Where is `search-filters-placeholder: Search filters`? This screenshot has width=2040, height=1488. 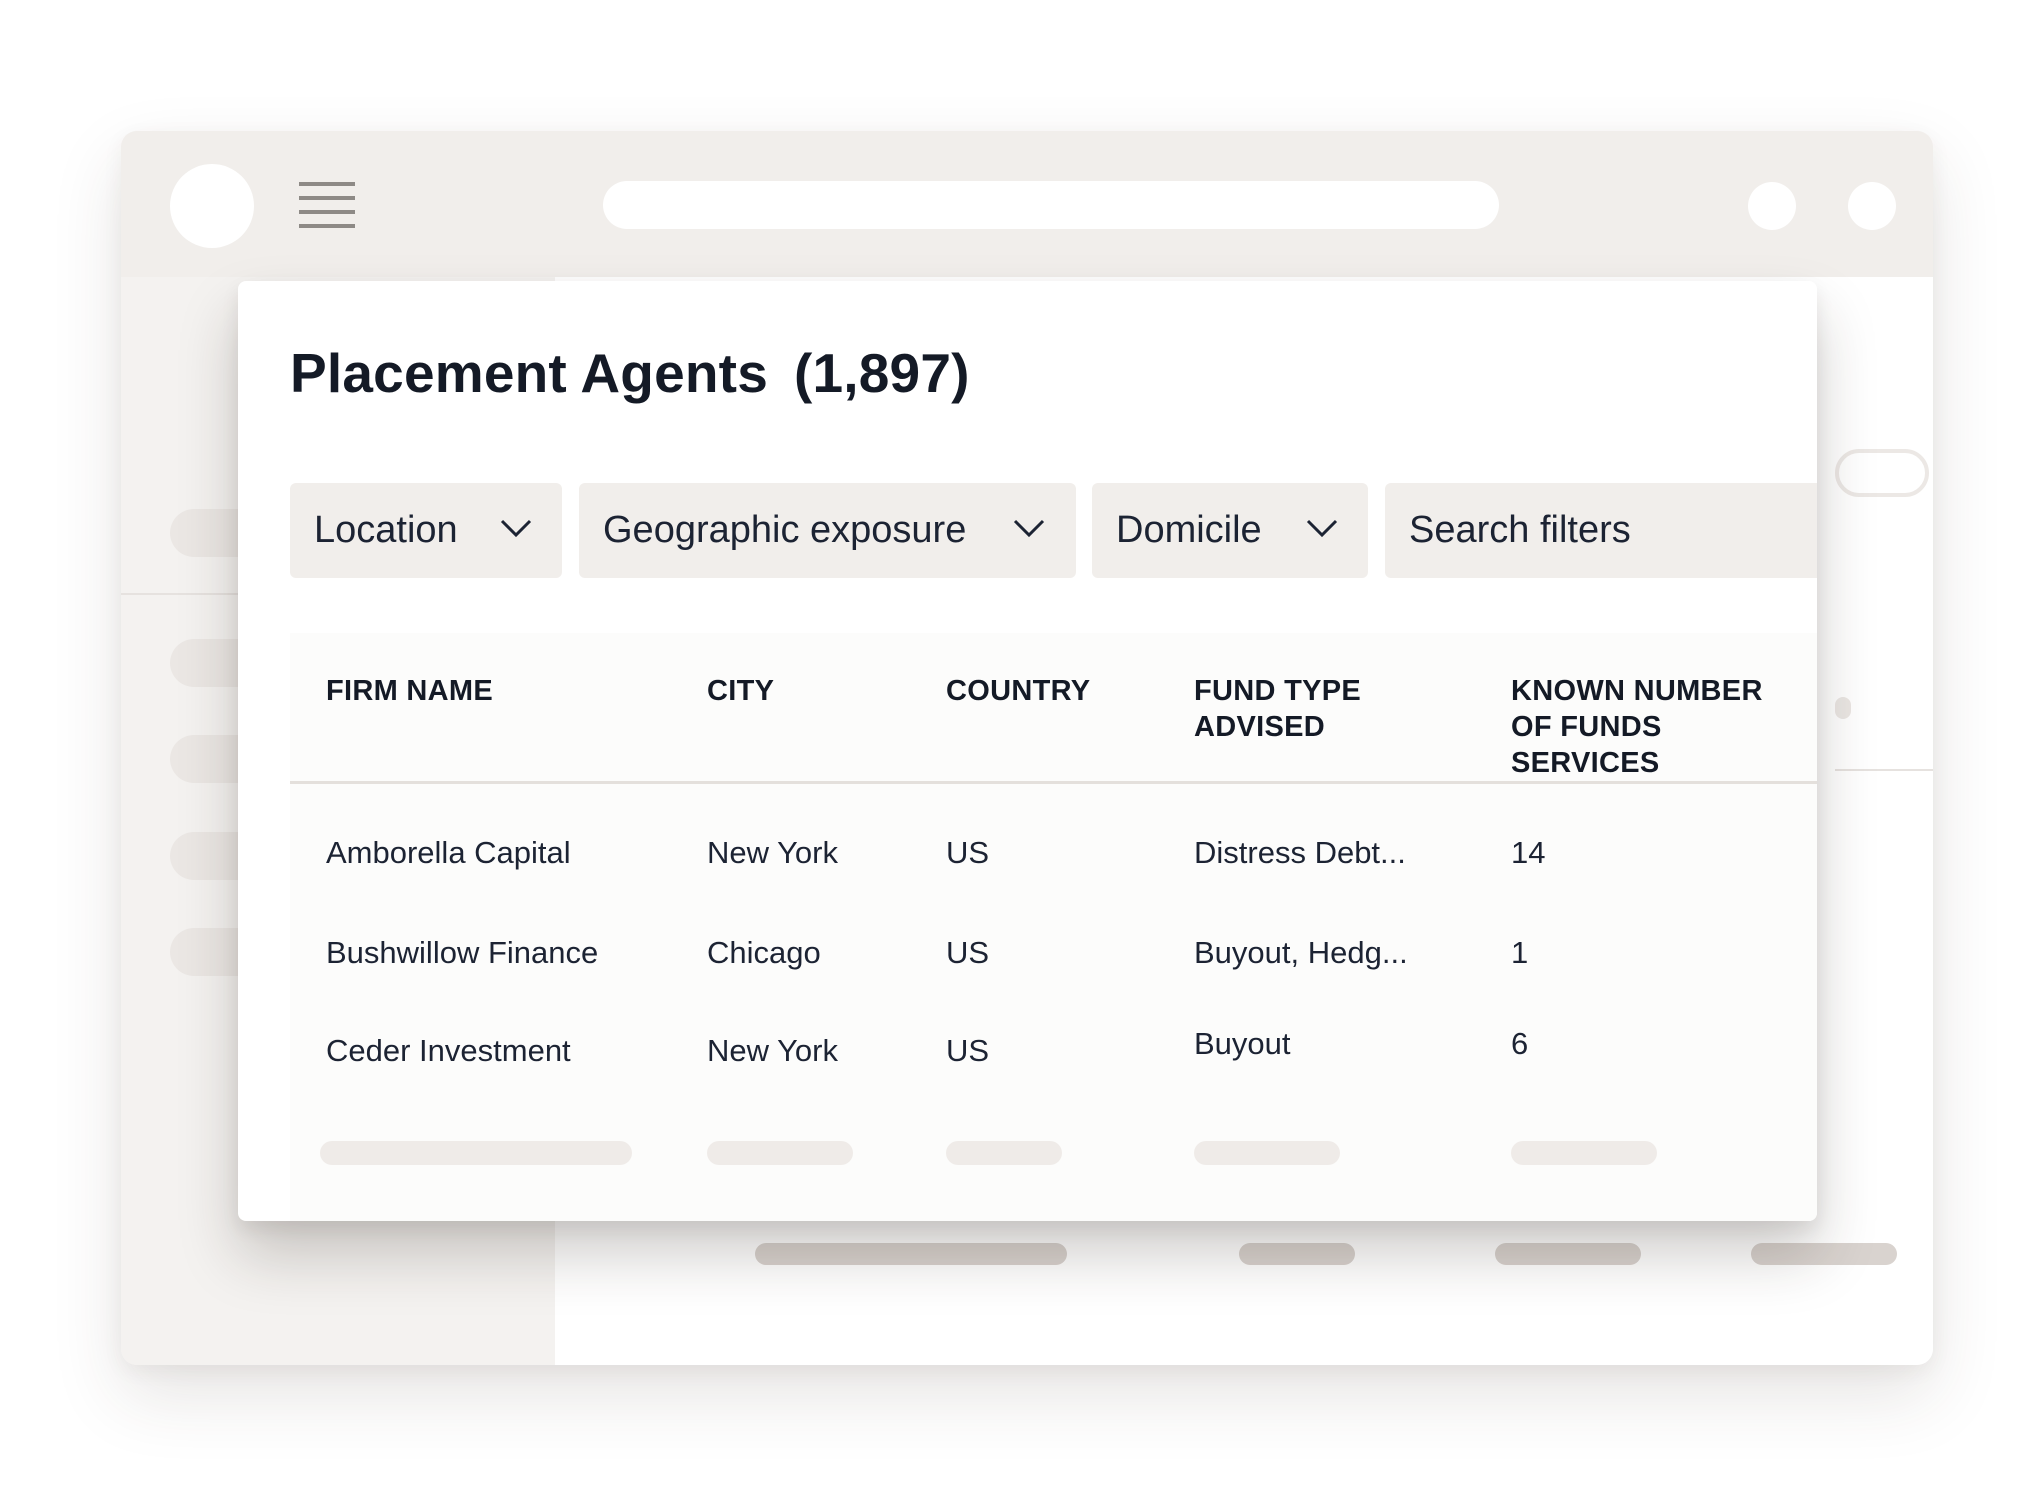
search-filters-placeholder: Search filters is located at coordinates (1520, 530).